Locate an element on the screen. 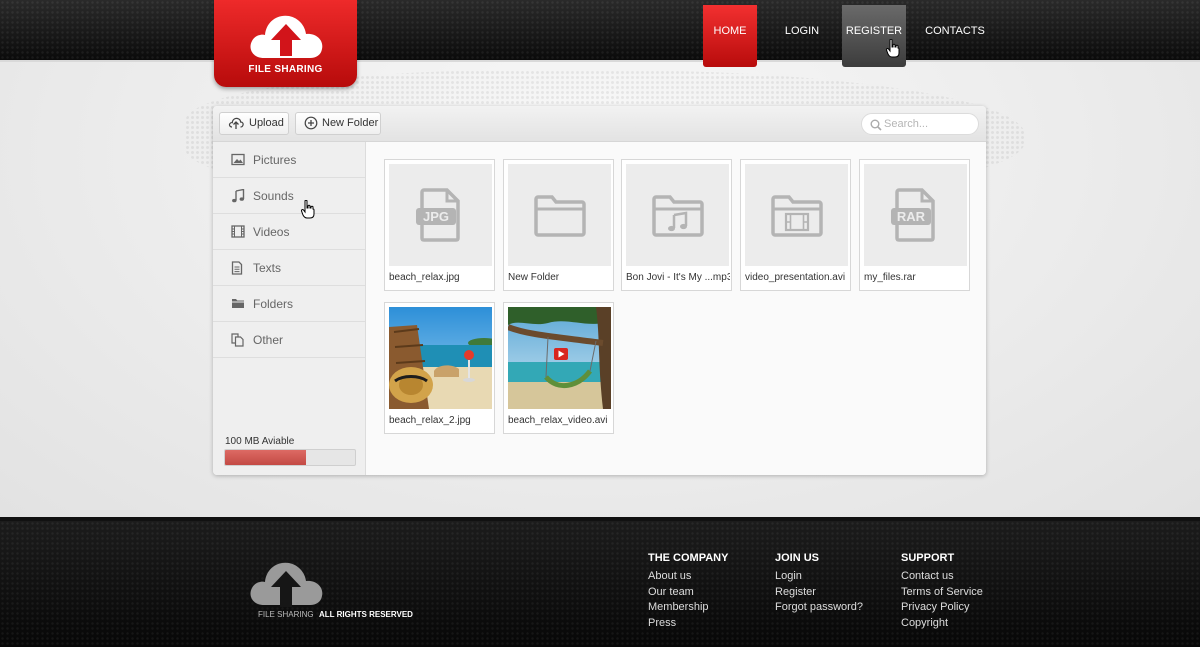  search-input is located at coordinates (929, 124).